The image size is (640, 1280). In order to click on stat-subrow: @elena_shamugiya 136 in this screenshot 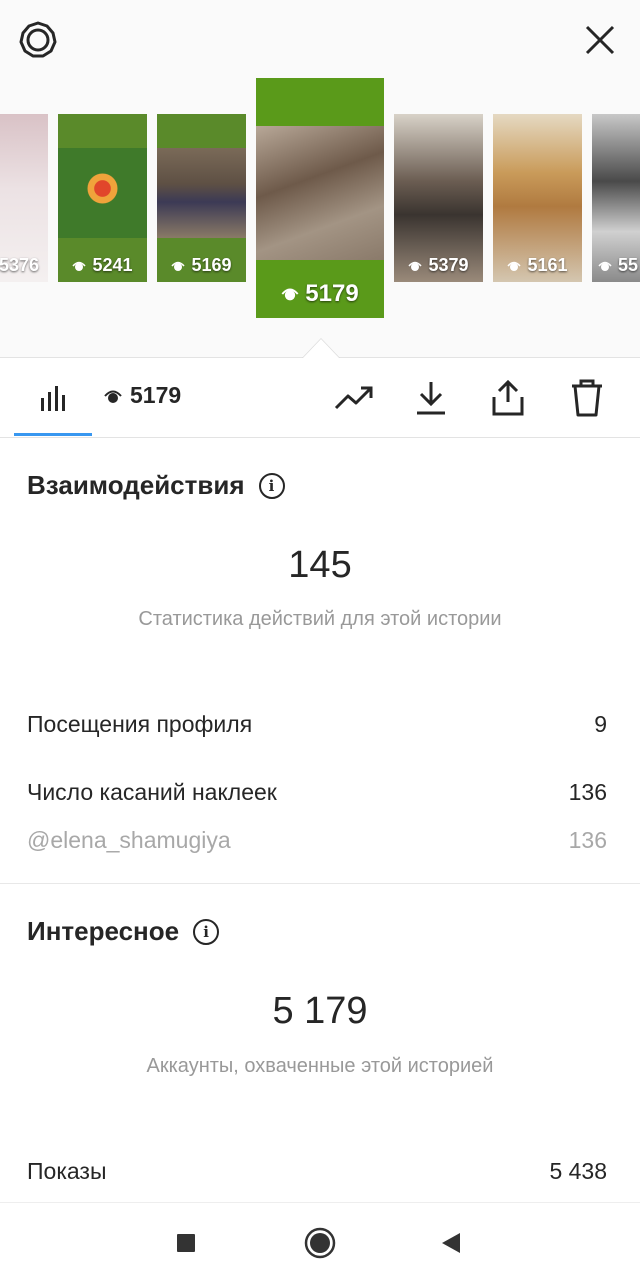, I will do `click(317, 840)`.